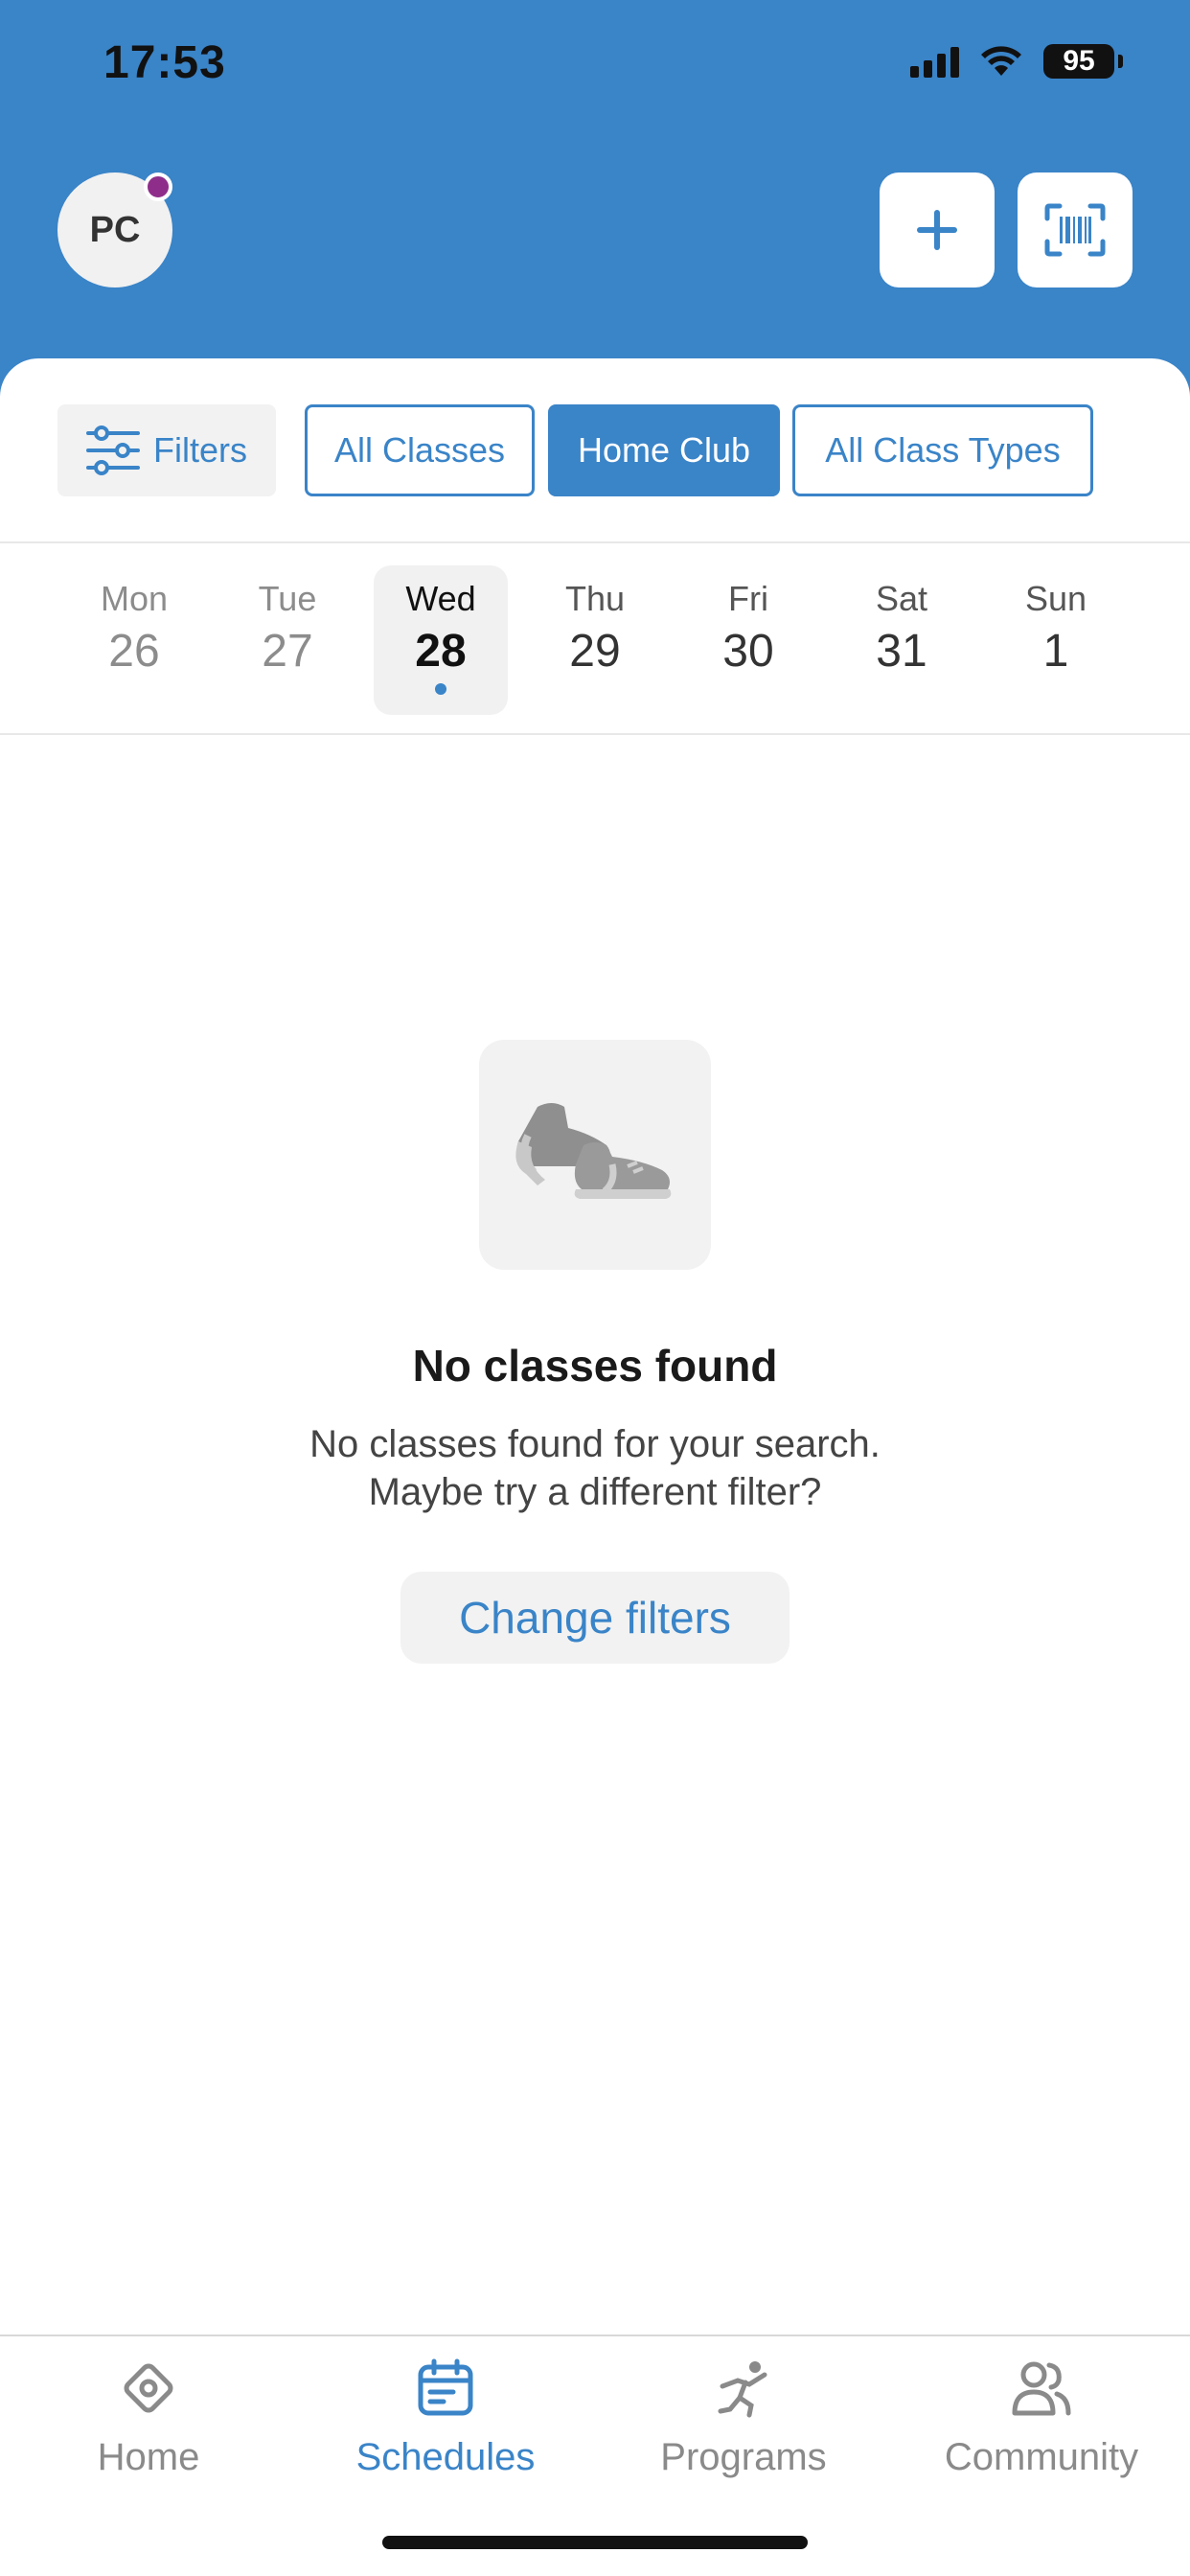  I want to click on day-number: 1, so click(1056, 651).